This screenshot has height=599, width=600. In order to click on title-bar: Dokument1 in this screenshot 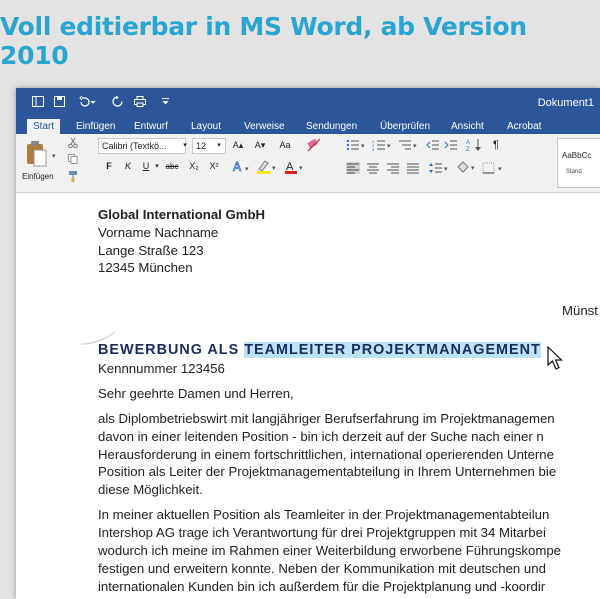, I will do `click(308, 103)`.